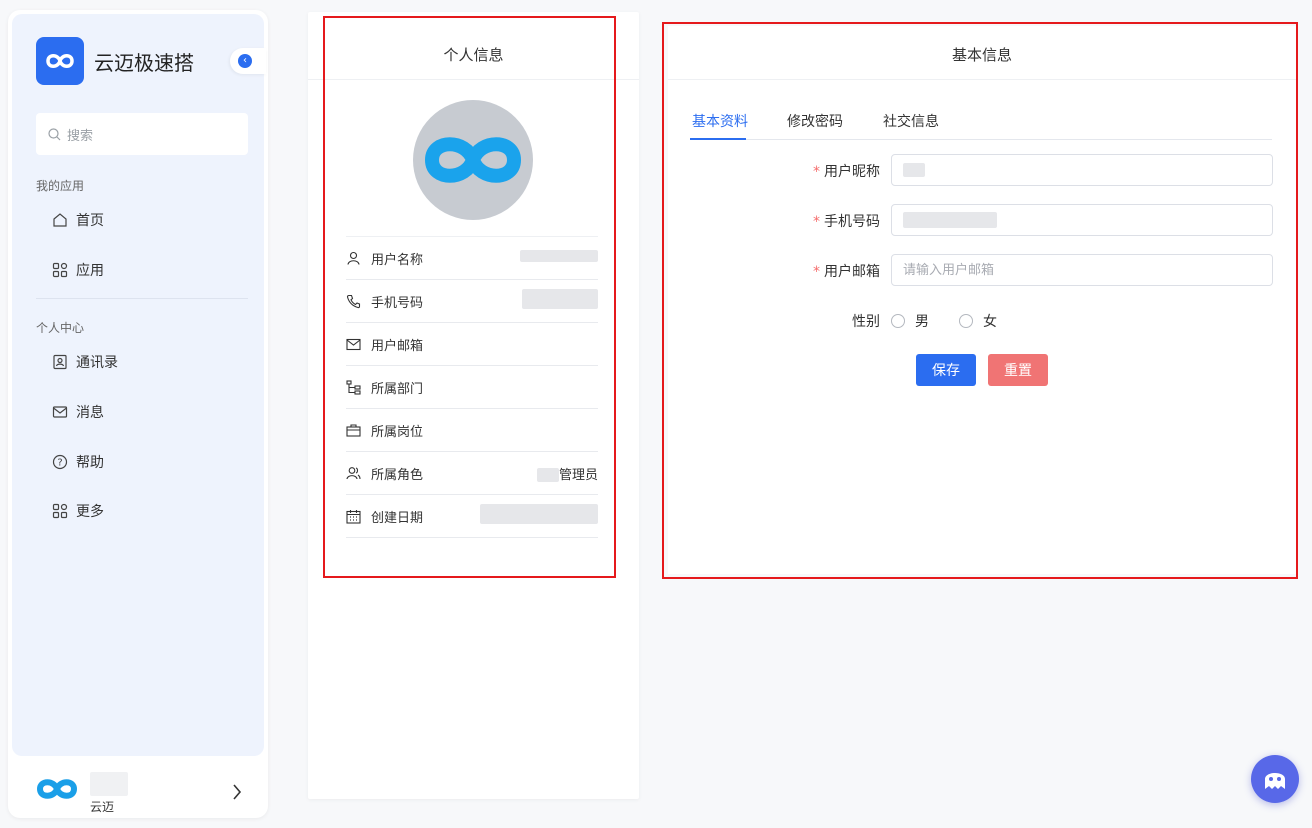 Image resolution: width=1312 pixels, height=828 pixels. I want to click on department-tree-icon, so click(353, 387).